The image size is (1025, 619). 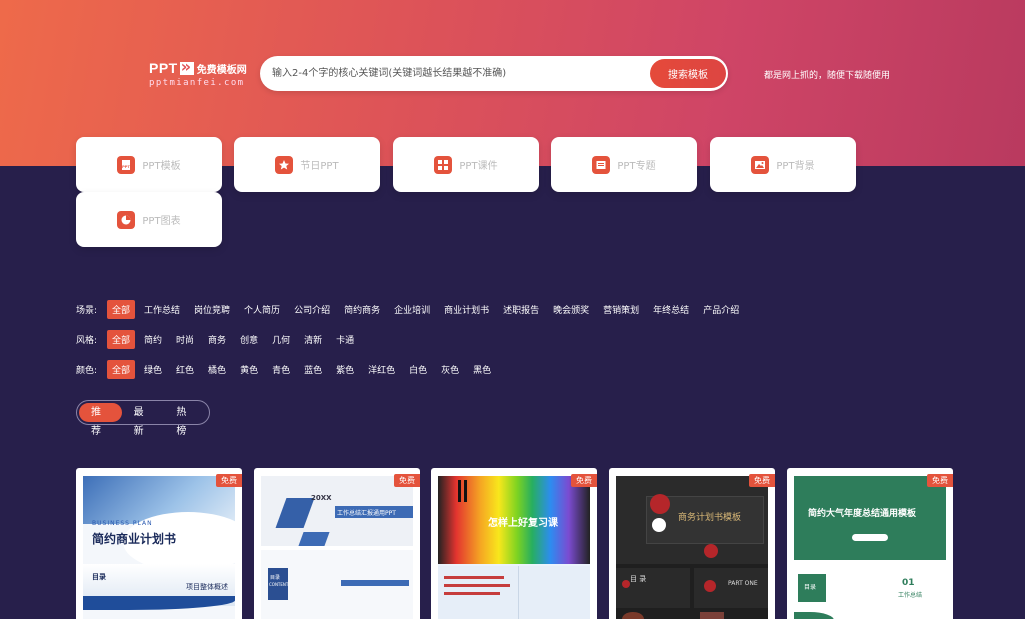 I want to click on site-logo: PPT 免费模板网 pptmianfei.com, so click(x=198, y=73).